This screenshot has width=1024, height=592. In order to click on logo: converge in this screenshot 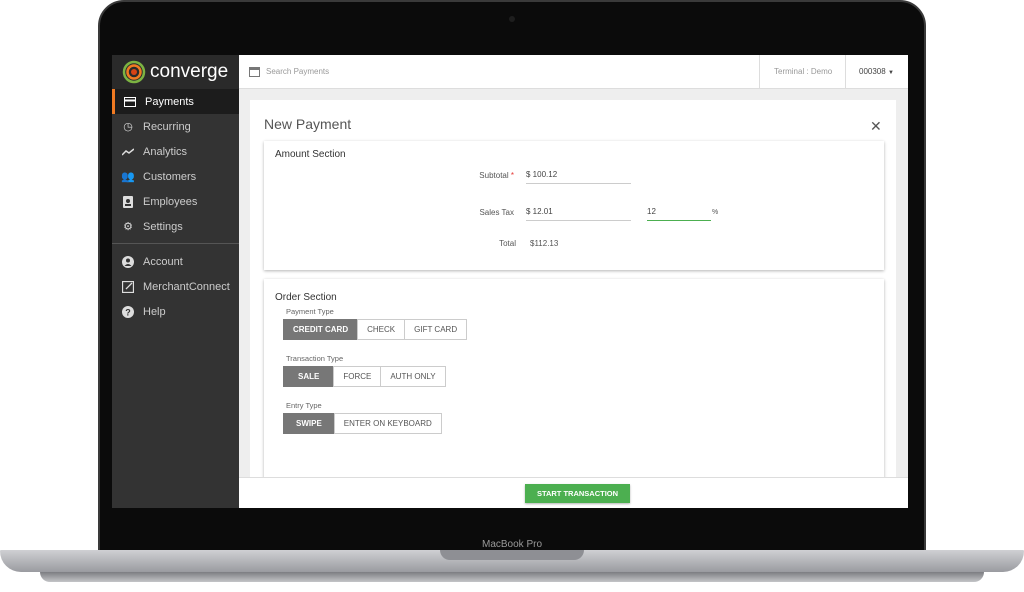, I will do `click(175, 72)`.